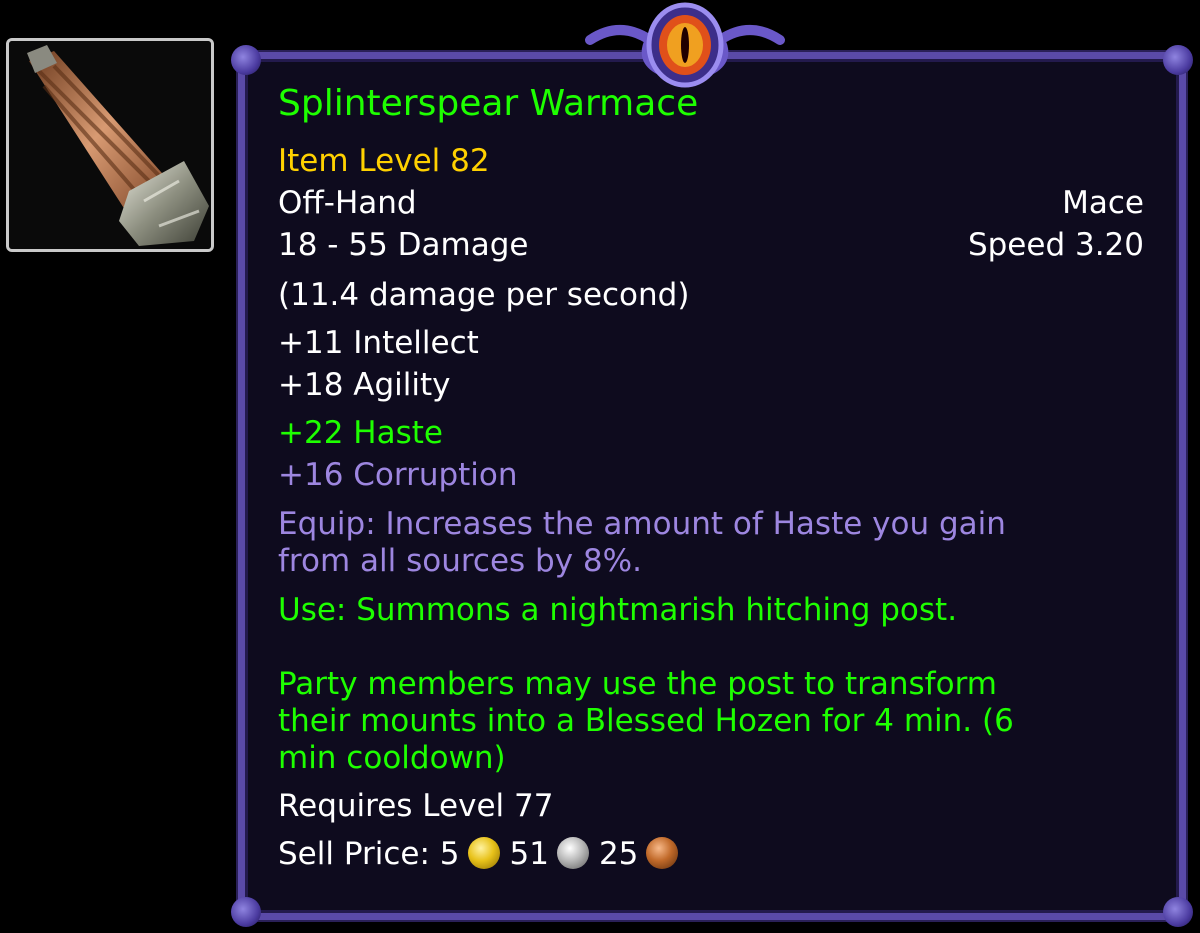  What do you see at coordinates (618, 854) in the screenshot?
I see `copper-amount: 25` at bounding box center [618, 854].